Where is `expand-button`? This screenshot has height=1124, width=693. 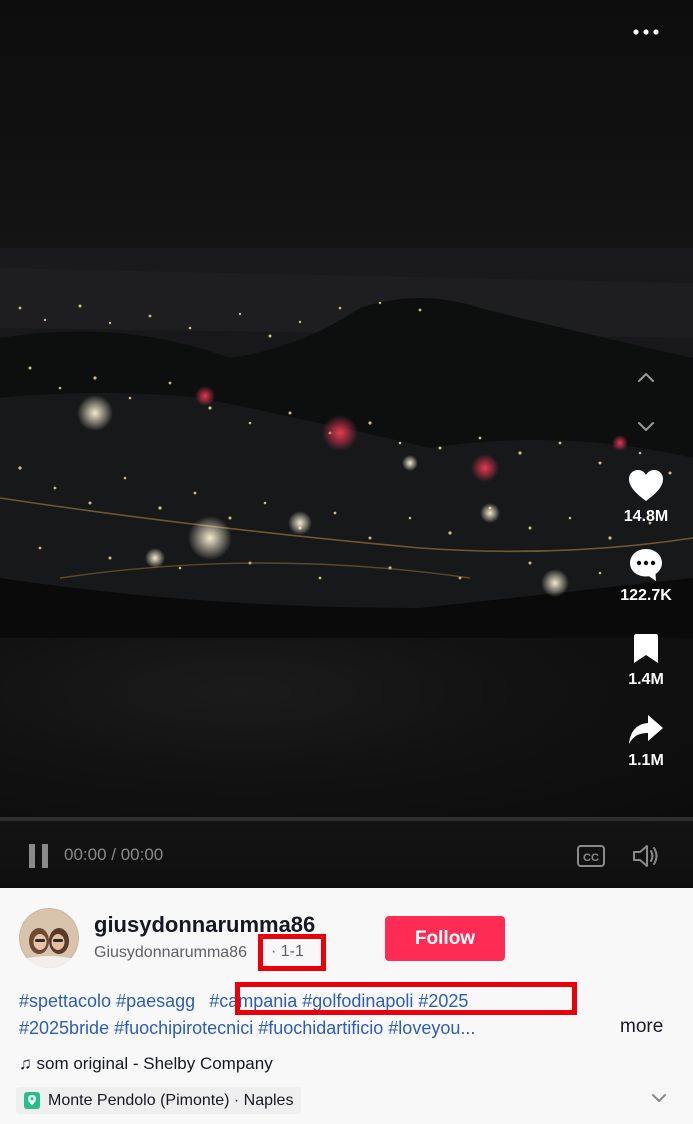
expand-button is located at coordinates (659, 1098).